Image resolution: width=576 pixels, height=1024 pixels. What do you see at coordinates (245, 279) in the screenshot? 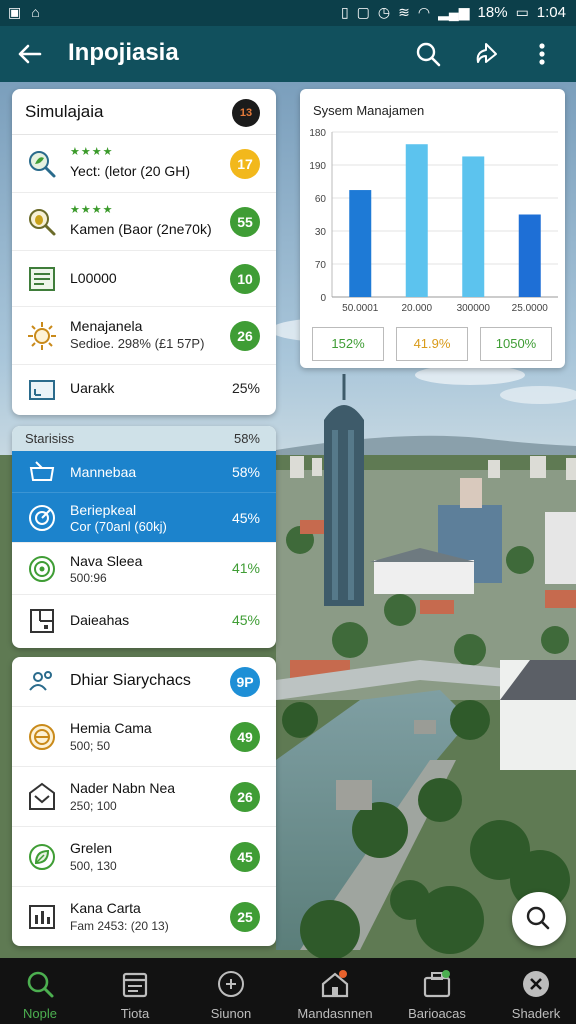
I see `value-badge: 10` at bounding box center [245, 279].